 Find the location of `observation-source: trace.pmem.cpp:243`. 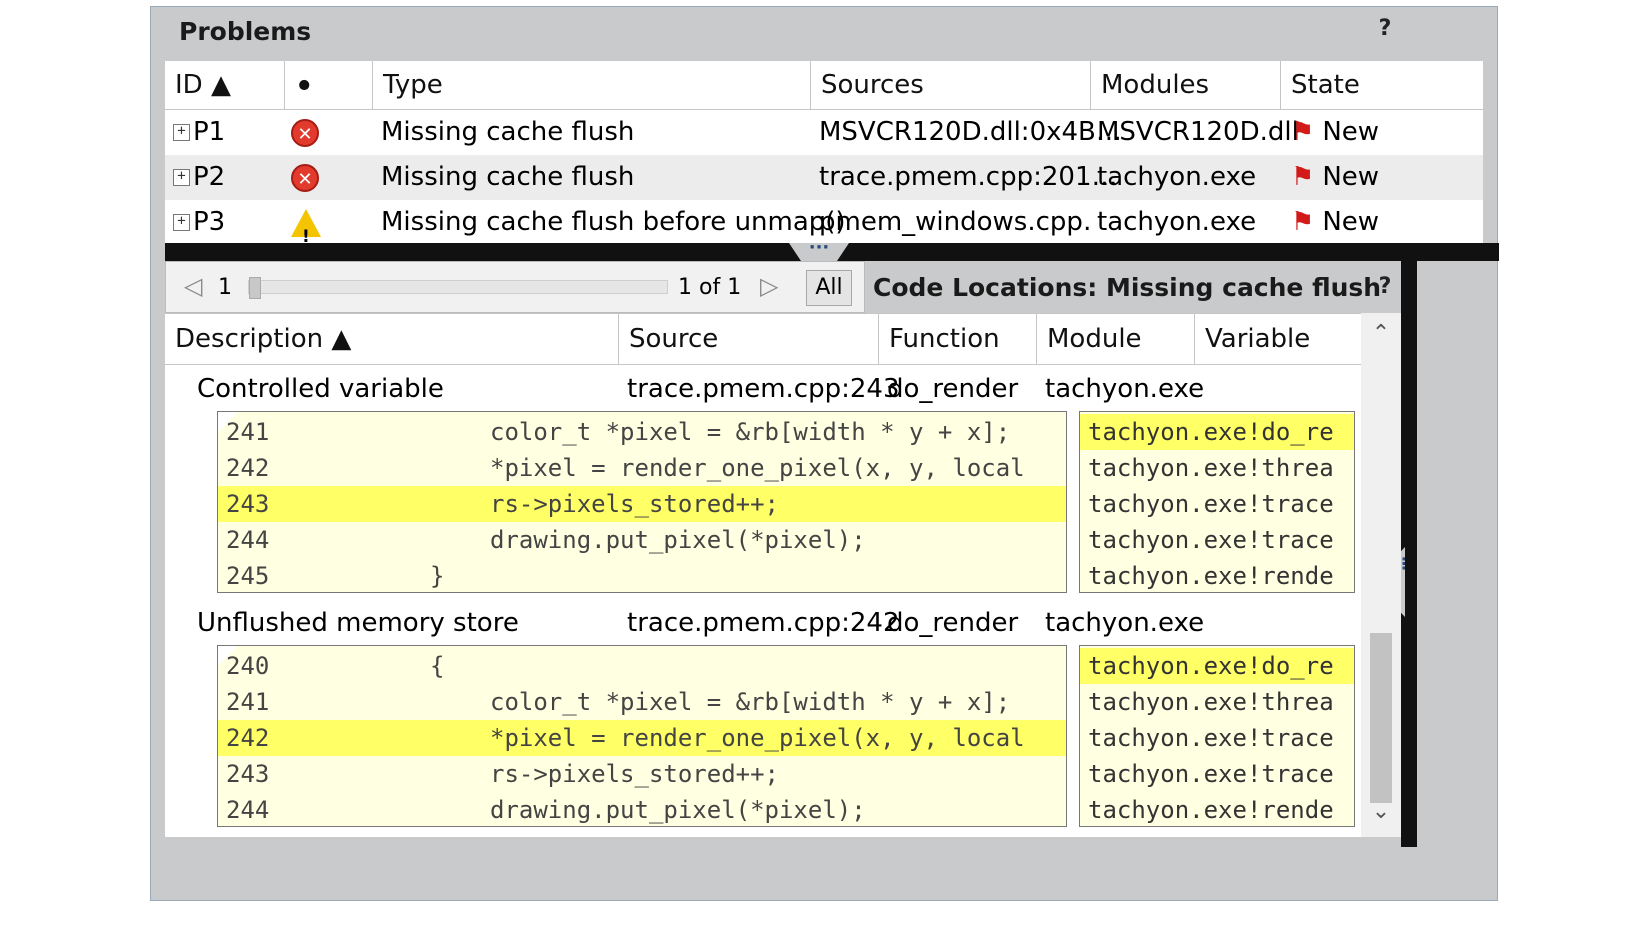

observation-source: trace.pmem.cpp:243 is located at coordinates (763, 389).